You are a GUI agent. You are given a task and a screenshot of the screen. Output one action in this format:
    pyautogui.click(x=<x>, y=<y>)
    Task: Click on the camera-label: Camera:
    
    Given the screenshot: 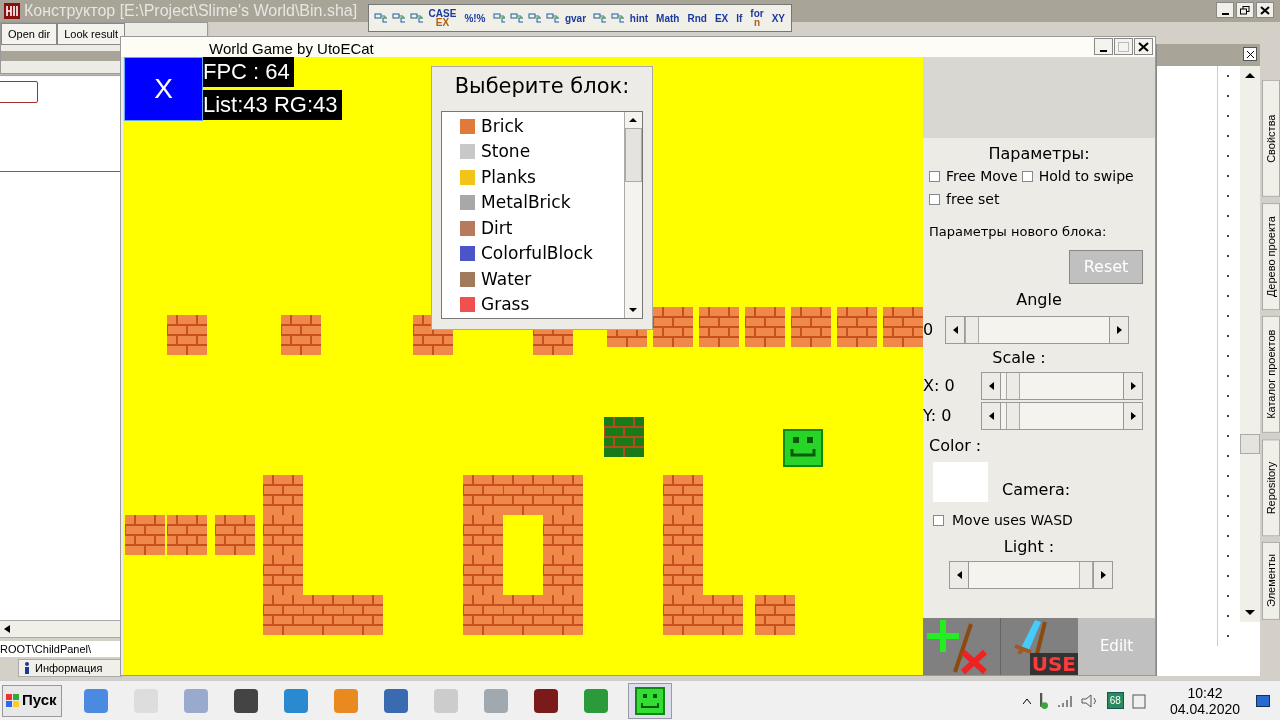 What is the action you would take?
    pyautogui.click(x=1036, y=489)
    